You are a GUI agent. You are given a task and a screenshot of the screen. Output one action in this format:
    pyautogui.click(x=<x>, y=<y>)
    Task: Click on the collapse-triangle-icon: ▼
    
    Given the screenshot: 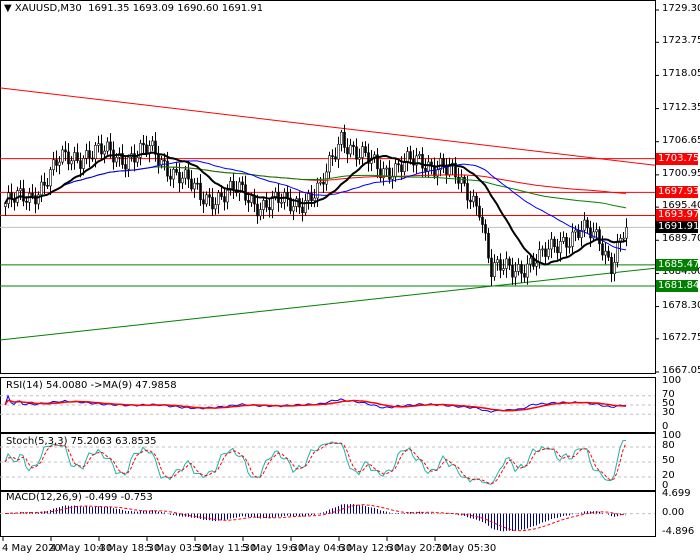 What is the action you would take?
    pyautogui.click(x=9, y=8)
    